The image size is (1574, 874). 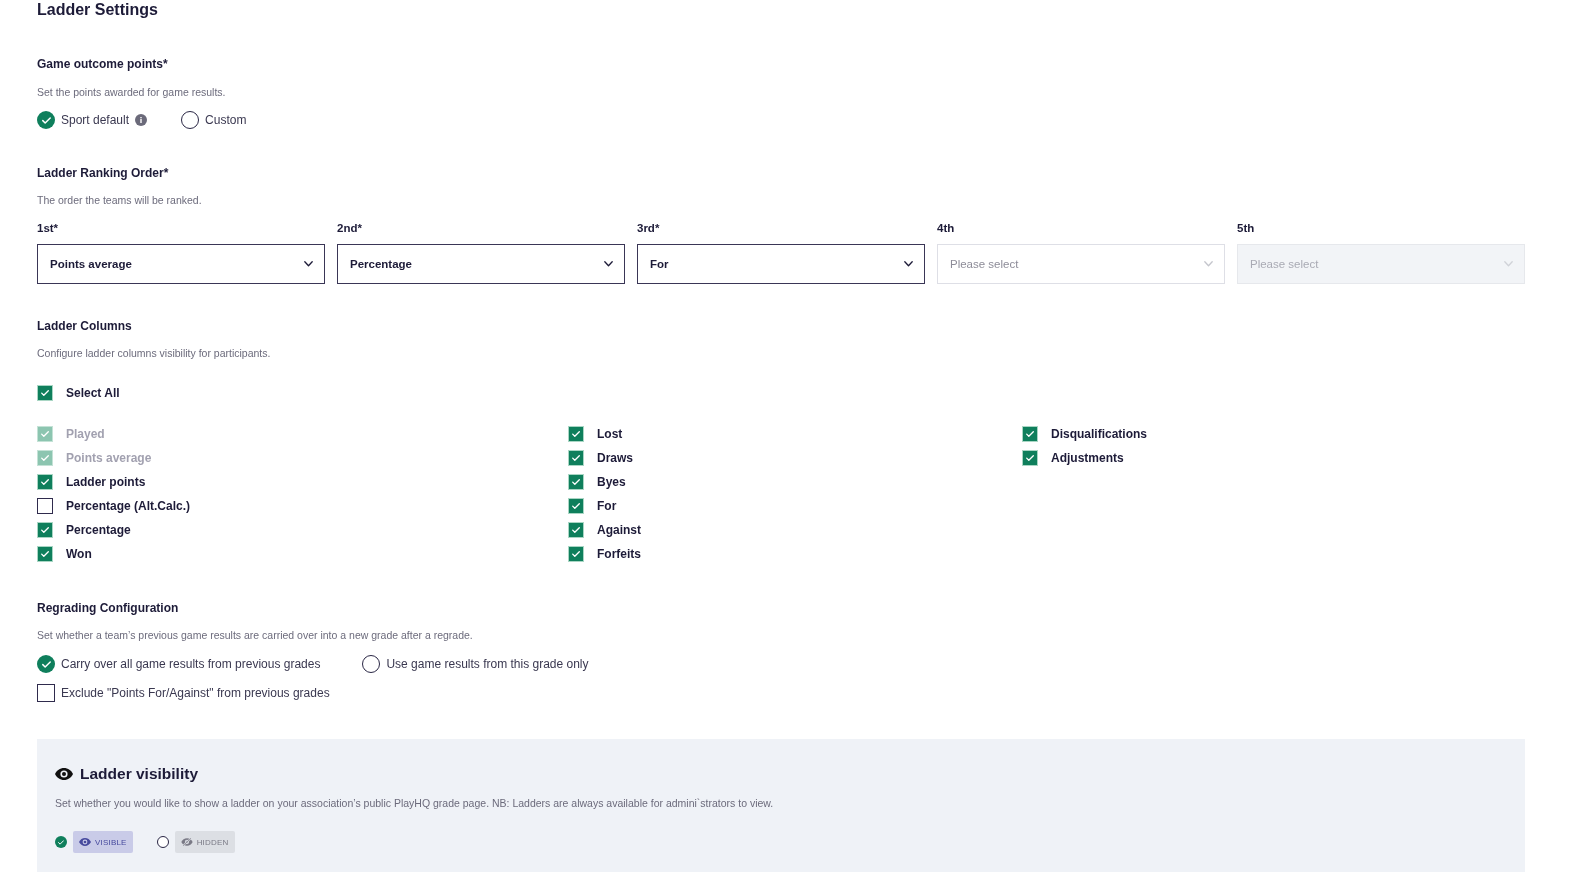 What do you see at coordinates (84, 326) in the screenshot?
I see `section-title: Ladder Columns` at bounding box center [84, 326].